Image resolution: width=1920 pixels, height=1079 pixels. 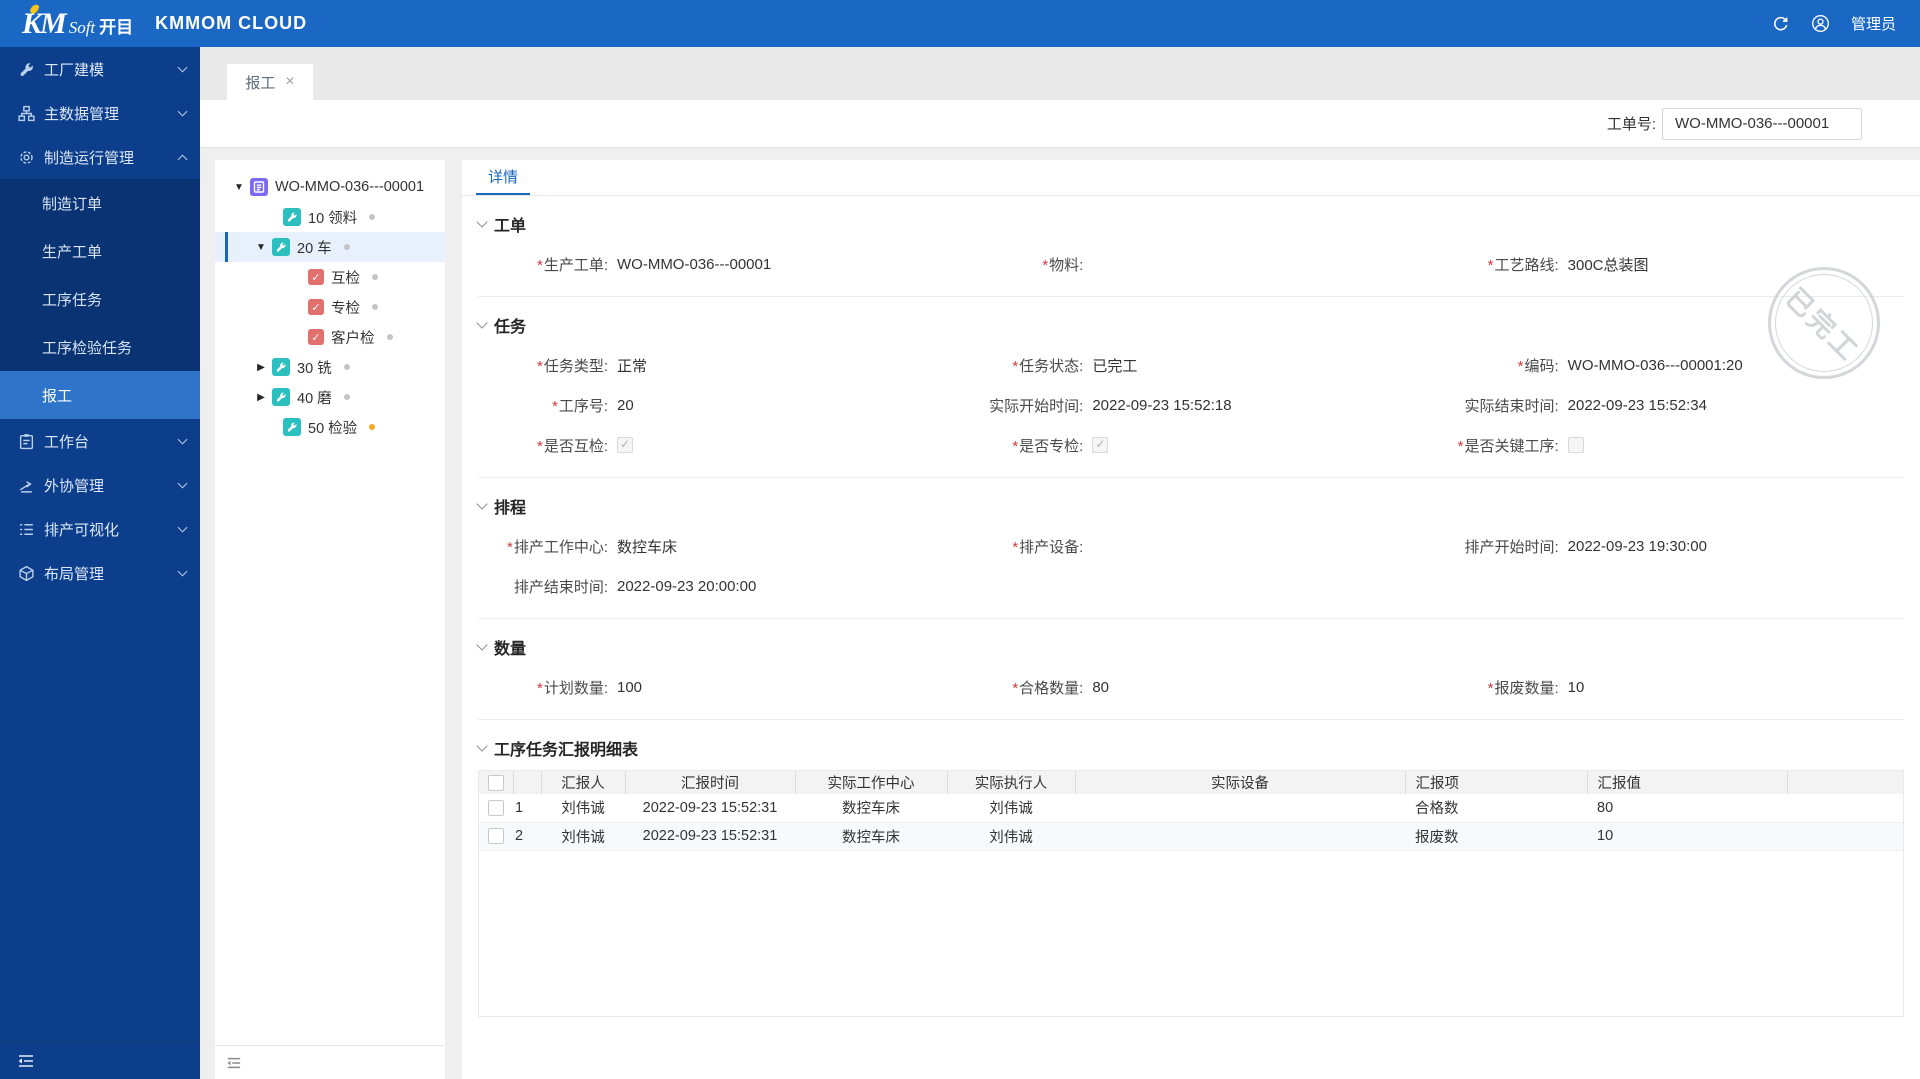 I want to click on field-planned-quantity: *计划数量: 100, so click(x=589, y=687).